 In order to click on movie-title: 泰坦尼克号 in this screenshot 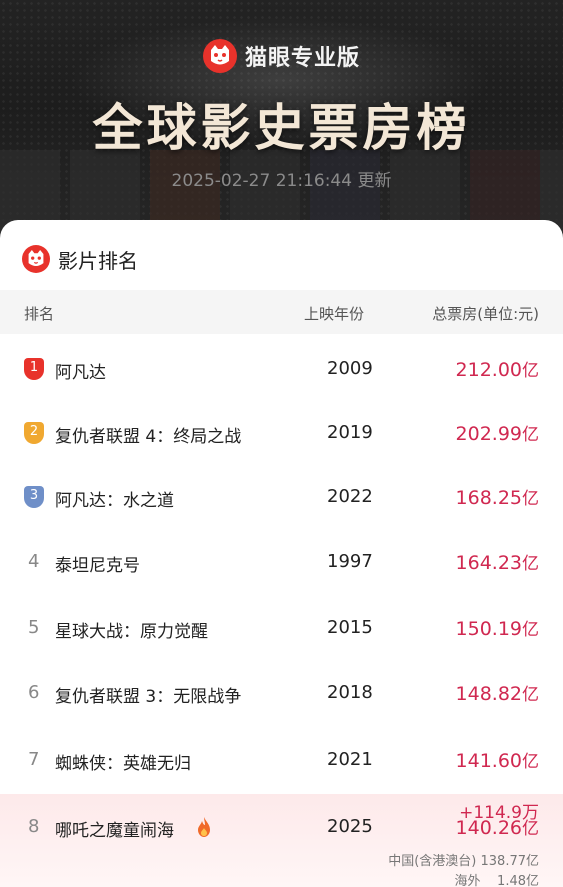, I will do `click(97, 566)`.